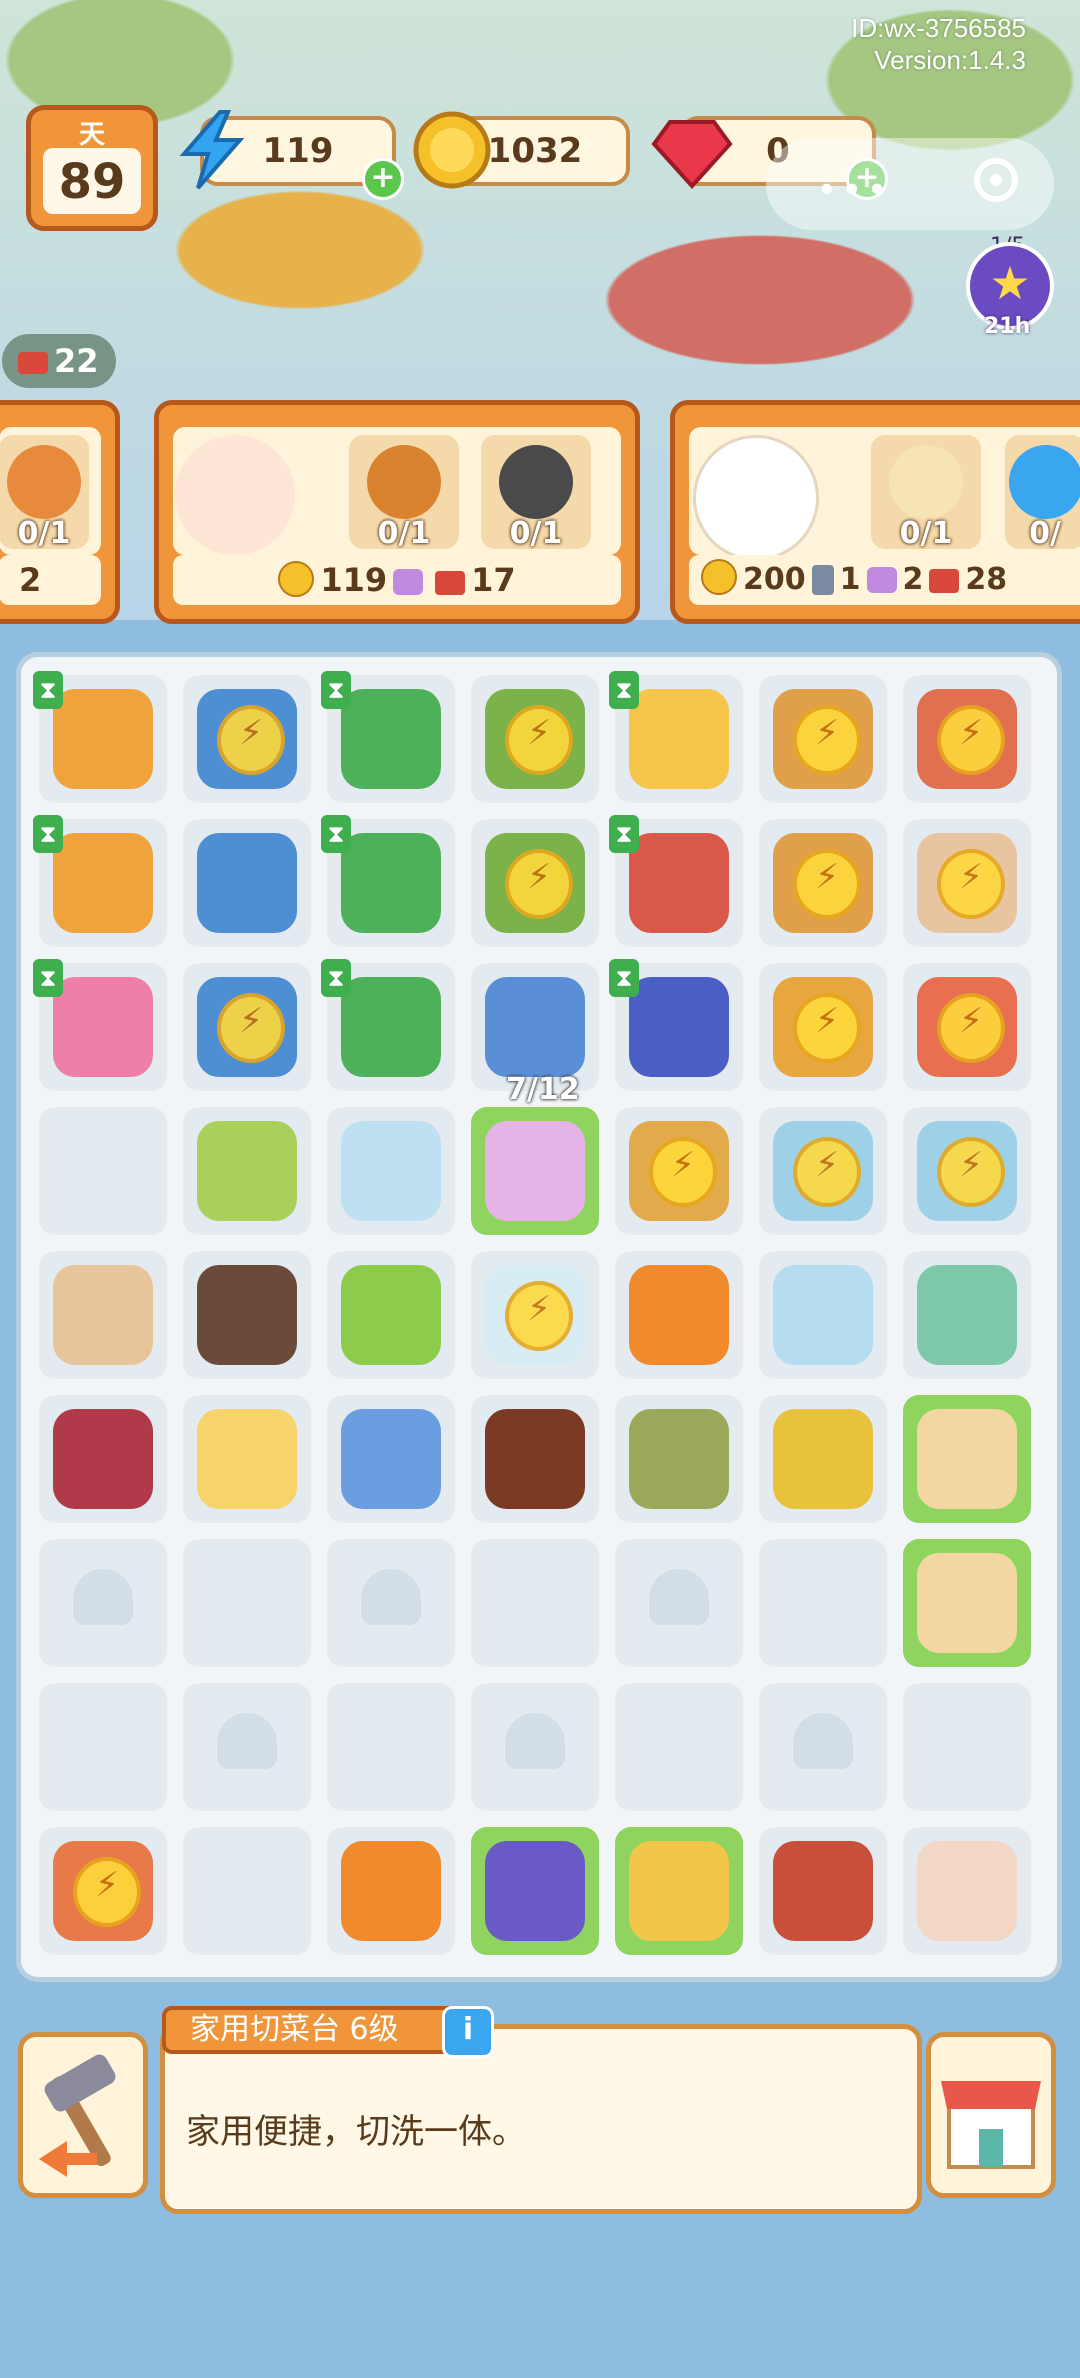 The height and width of the screenshot is (2378, 1080). I want to click on beer-mug-icon, so click(247, 1459).